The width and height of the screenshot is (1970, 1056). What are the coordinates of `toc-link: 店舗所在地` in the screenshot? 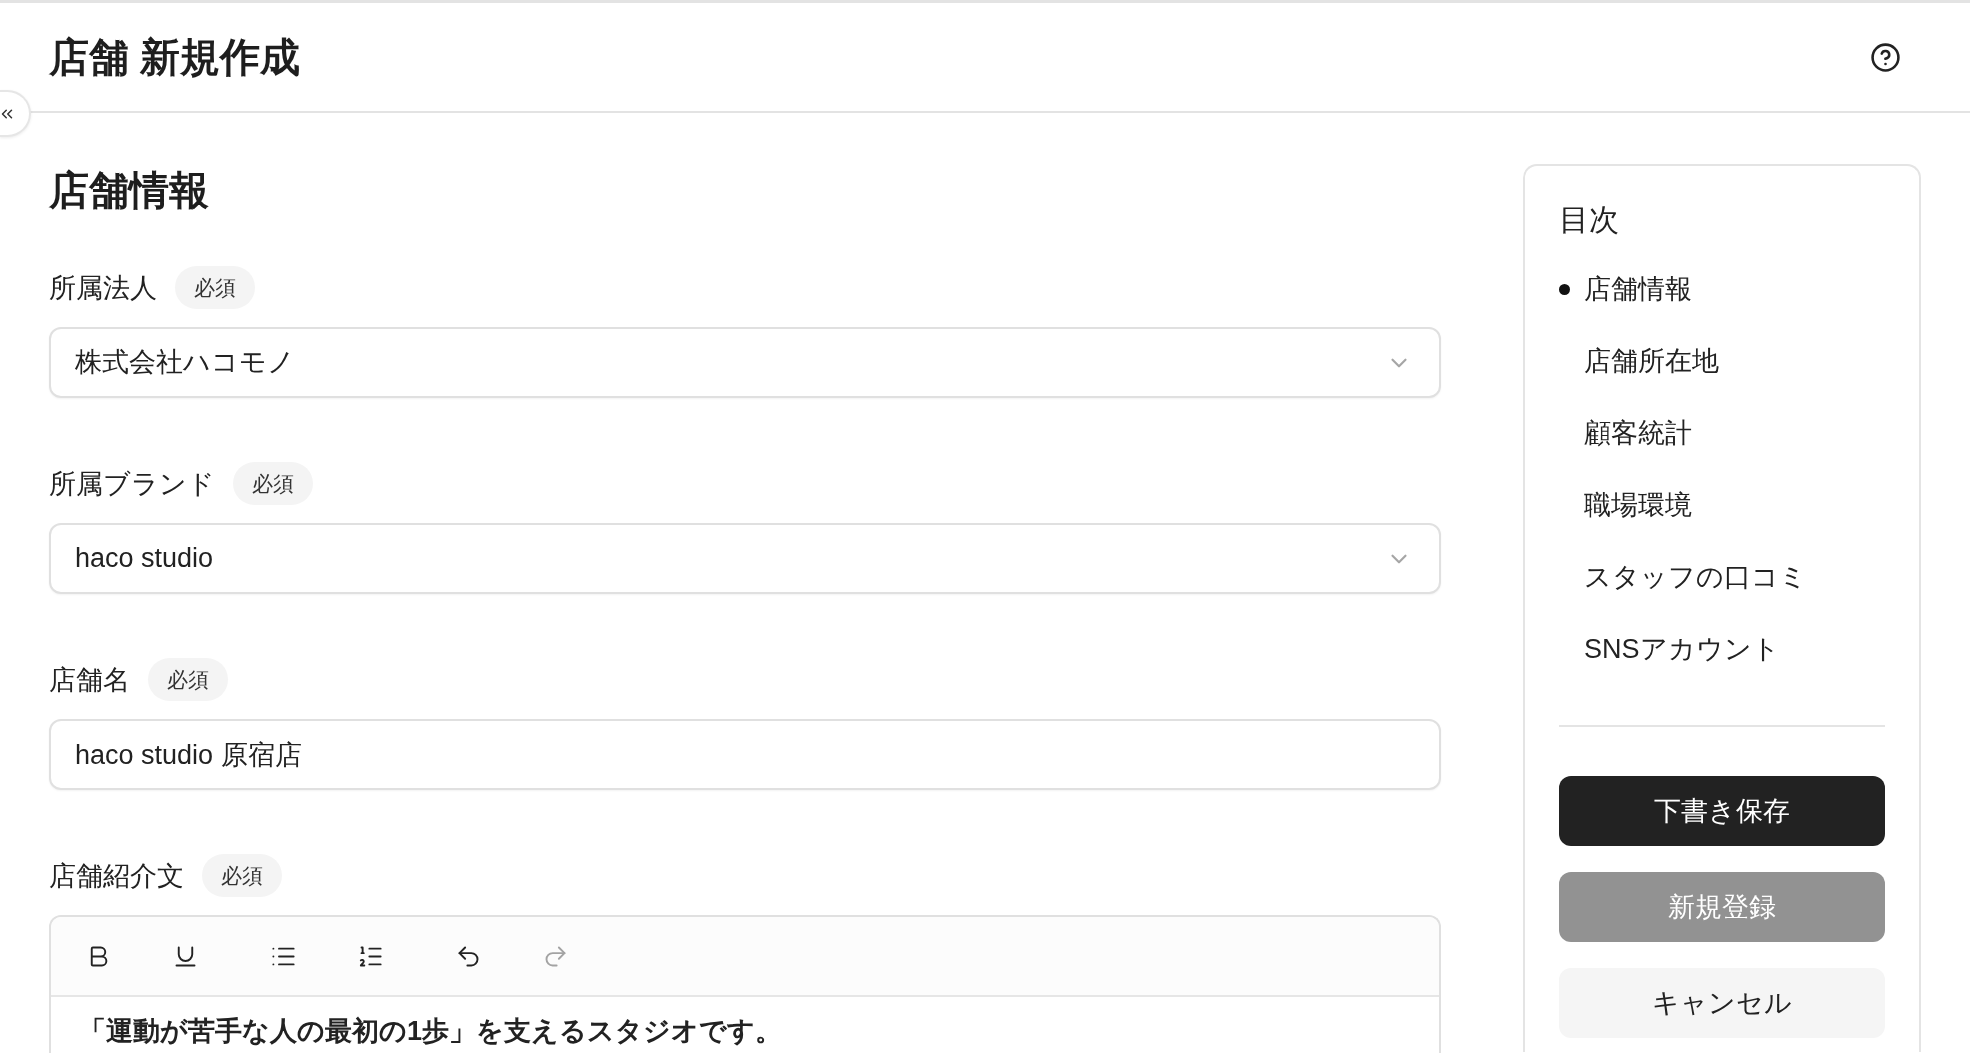 It's located at (1651, 361).